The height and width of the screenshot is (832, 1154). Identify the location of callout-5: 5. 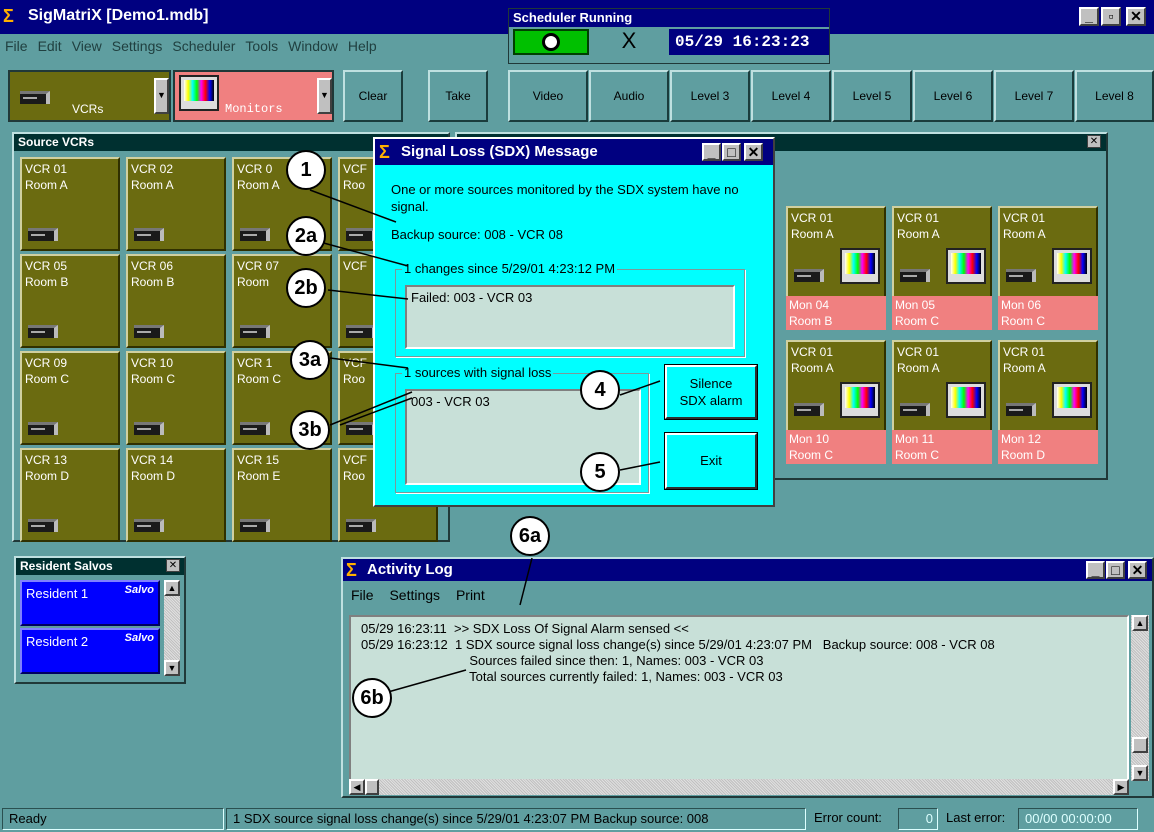
(600, 472).